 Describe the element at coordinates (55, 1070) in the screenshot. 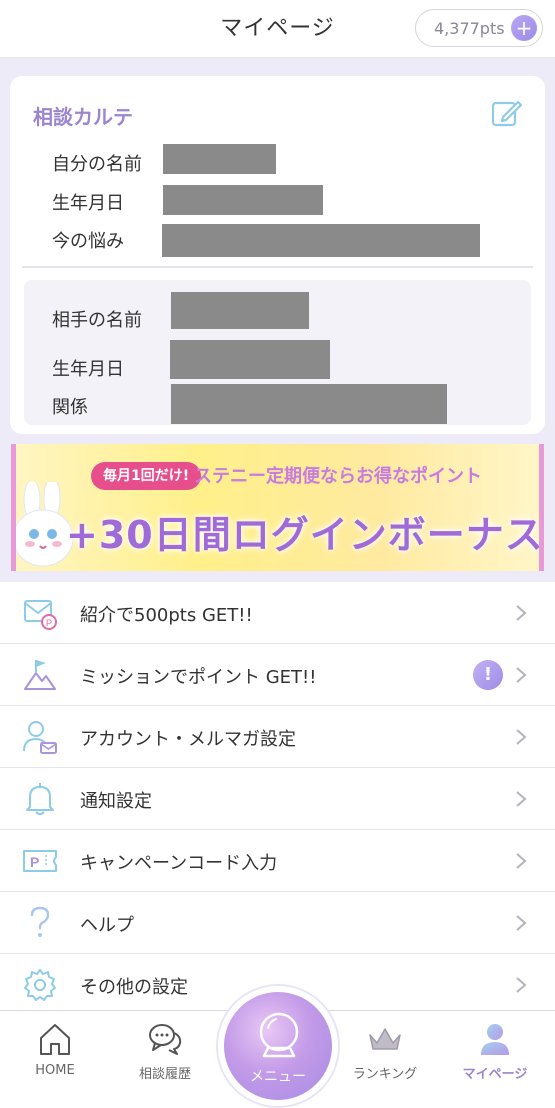

I see `tab-label: HOME` at that location.